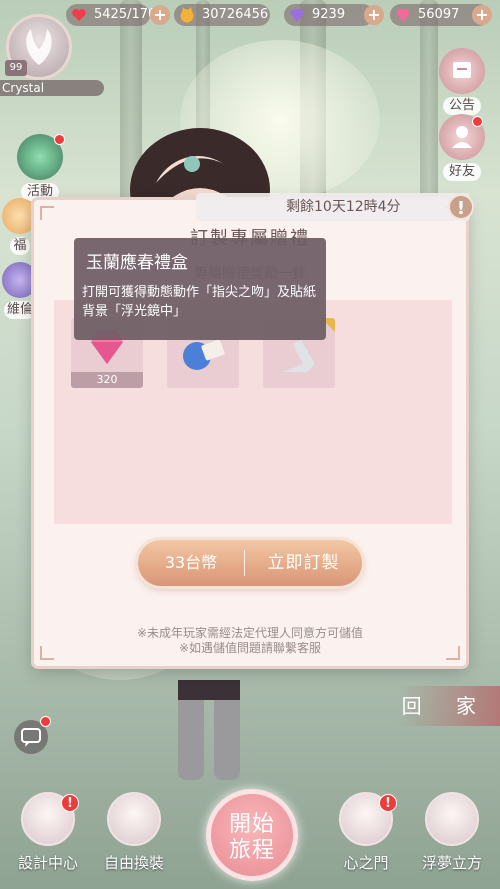 This screenshot has width=500, height=889. I want to click on notice-board-icon, so click(462, 71).